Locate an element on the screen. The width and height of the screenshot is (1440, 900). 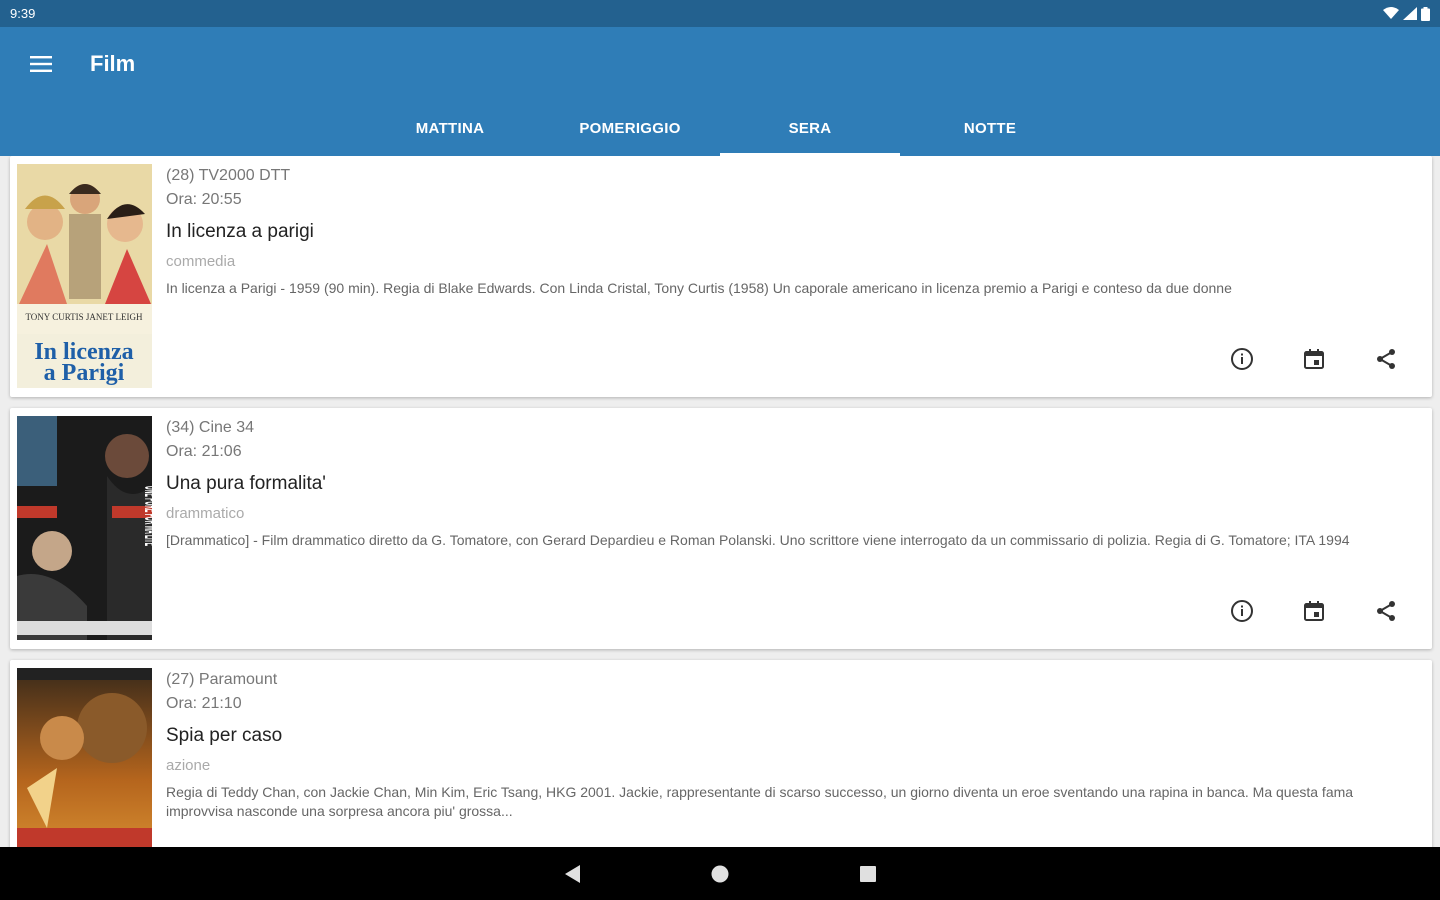
app-bar: Film is located at coordinates (720, 64).